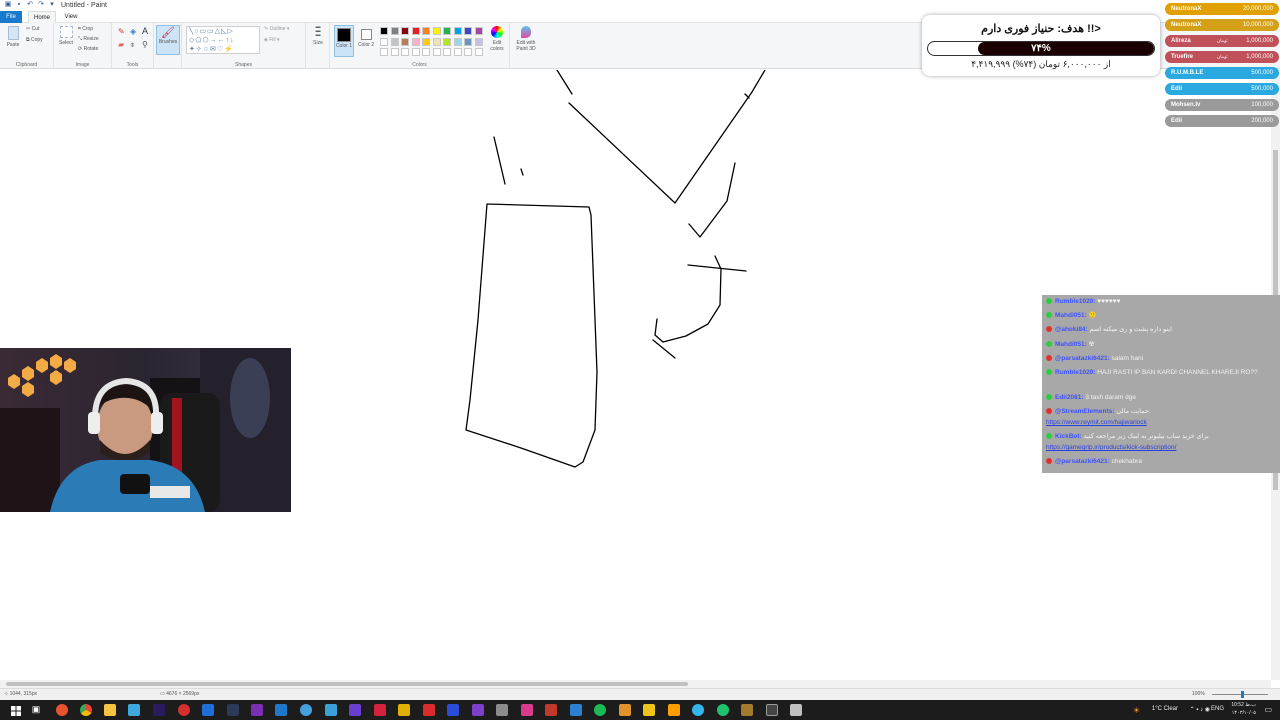  What do you see at coordinates (88, 39) in the screenshot?
I see `resize-button: ⤡ Resize` at bounding box center [88, 39].